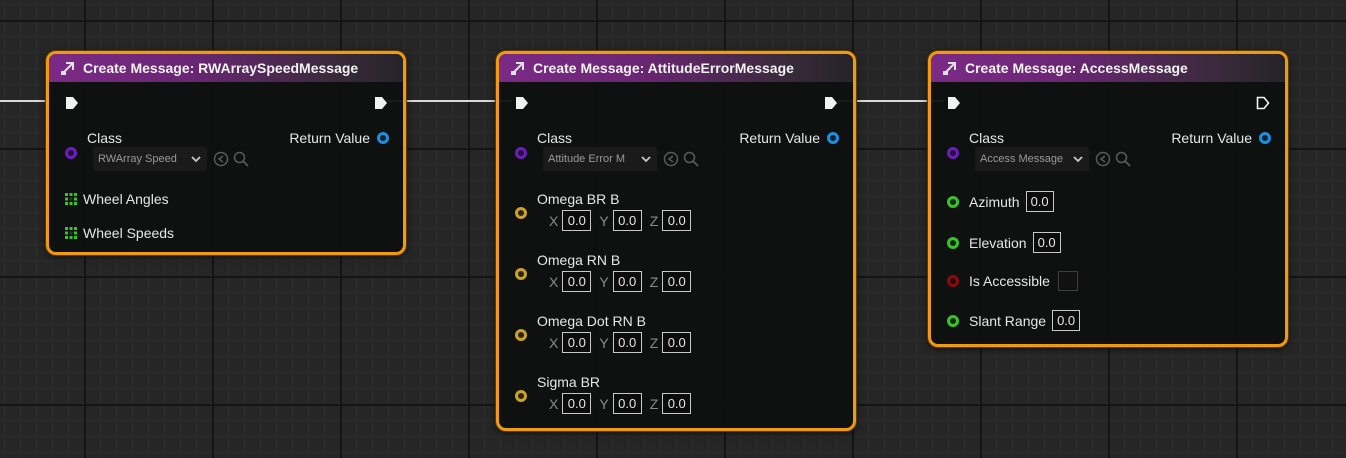  What do you see at coordinates (1066, 320) in the screenshot?
I see `slant-range-input: 0.0` at bounding box center [1066, 320].